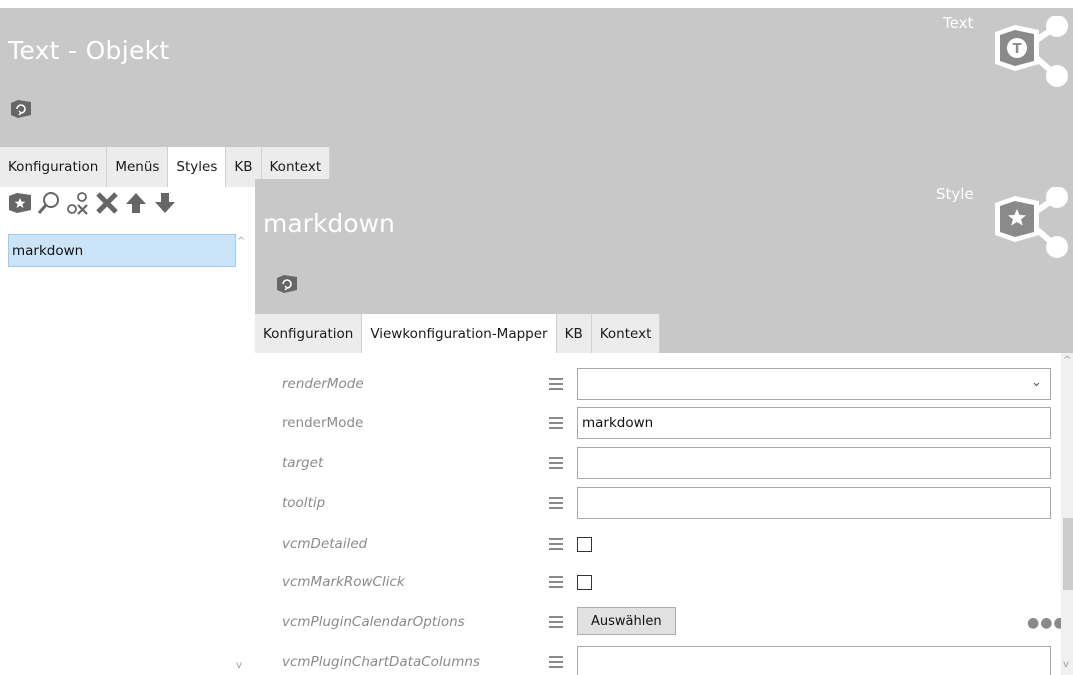 The height and width of the screenshot is (675, 1073). I want to click on list-scroll-up-icon: ^, so click(241, 241).